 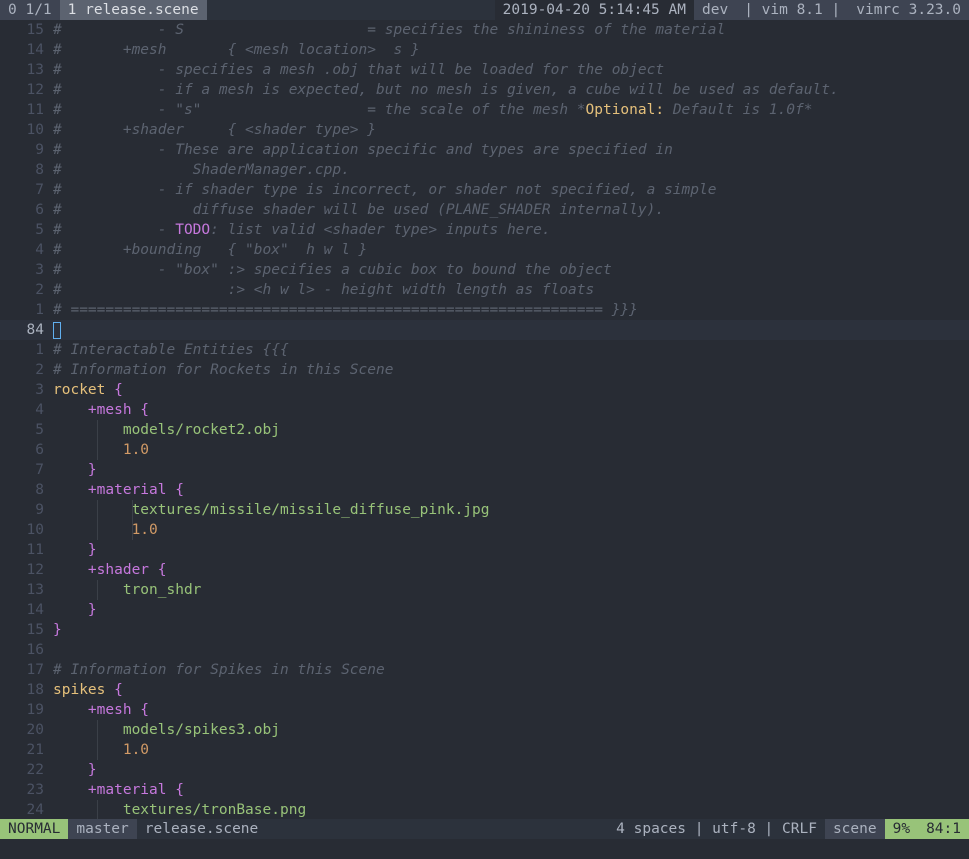 I want to click on code-line: 19 +mesh {, so click(x=484, y=710).